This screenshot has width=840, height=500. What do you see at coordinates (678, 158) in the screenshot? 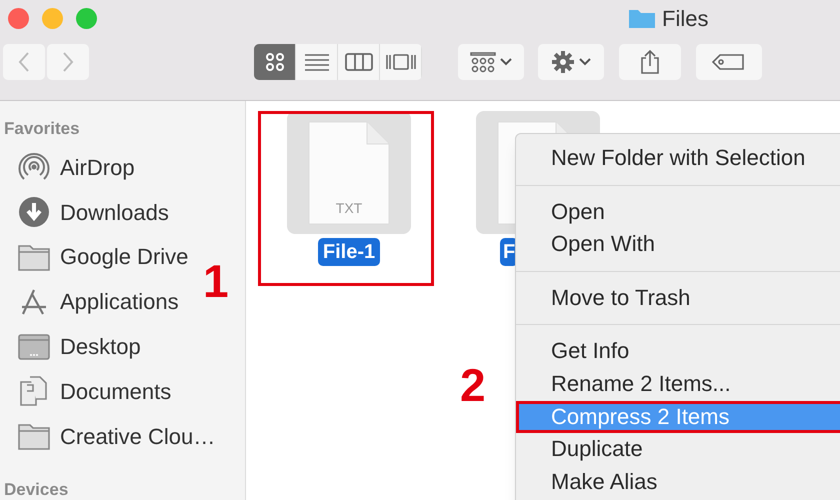
I see `menu-item: New Folder with Selection` at bounding box center [678, 158].